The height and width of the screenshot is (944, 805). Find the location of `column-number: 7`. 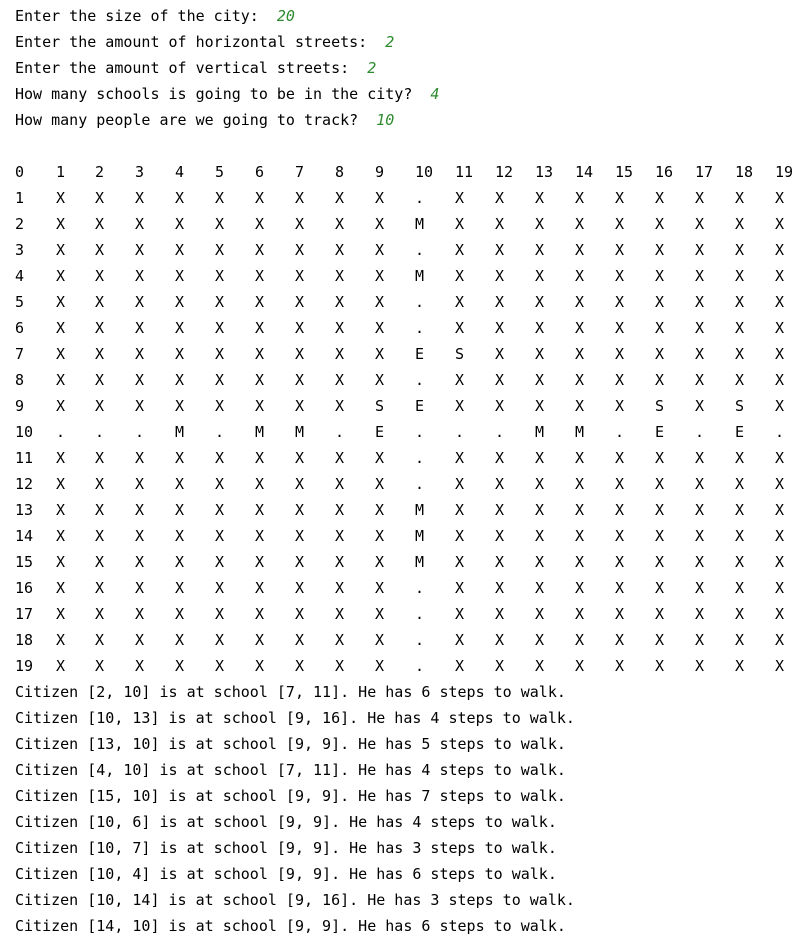

column-number: 7 is located at coordinates (300, 172).